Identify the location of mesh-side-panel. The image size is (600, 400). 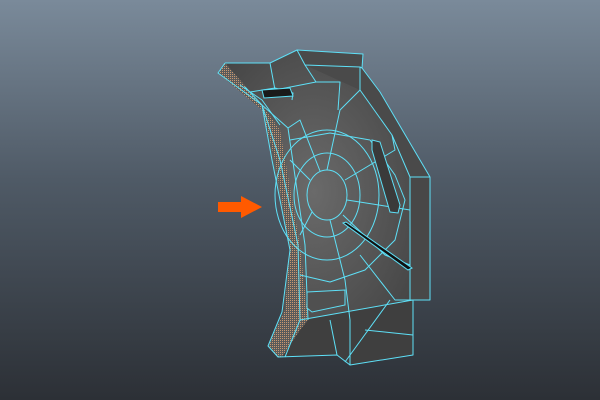
(420, 238).